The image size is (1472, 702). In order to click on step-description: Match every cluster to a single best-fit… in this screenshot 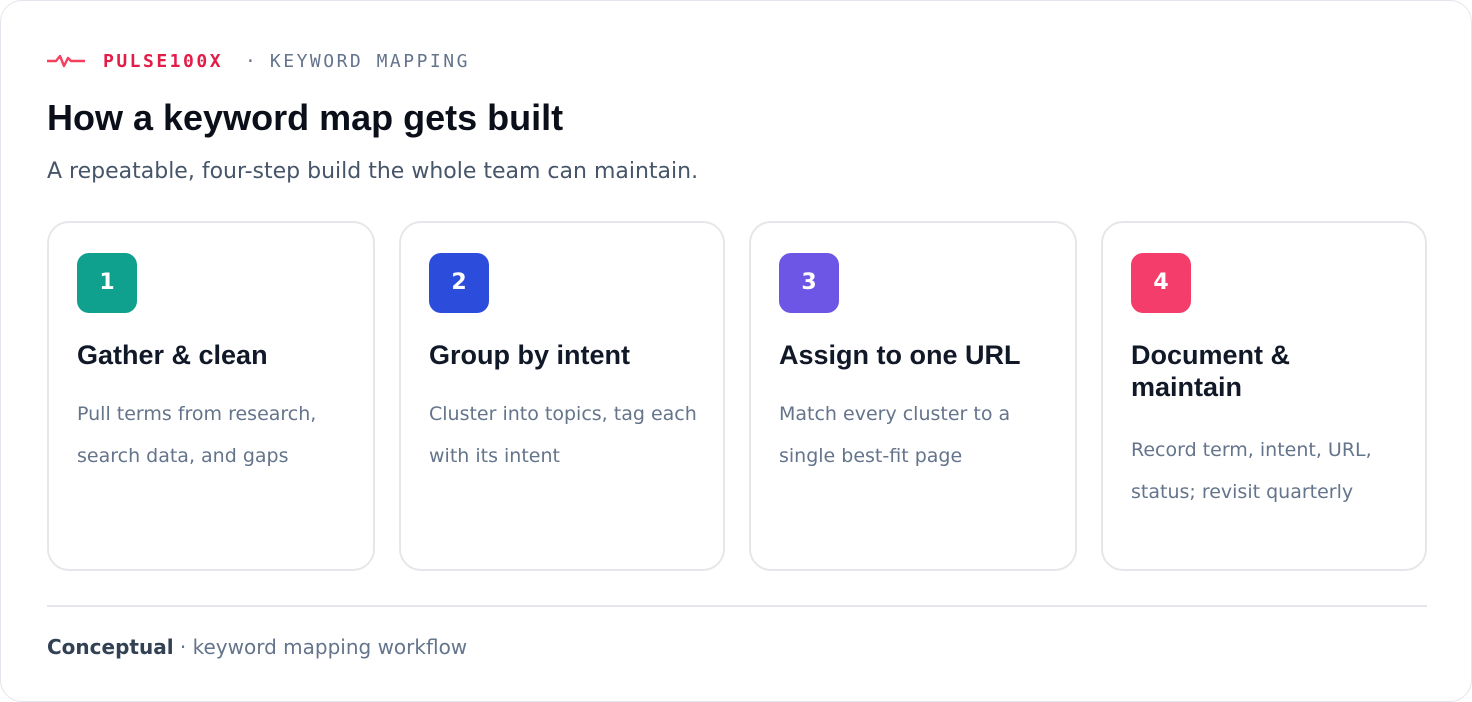, I will do `click(895, 435)`.